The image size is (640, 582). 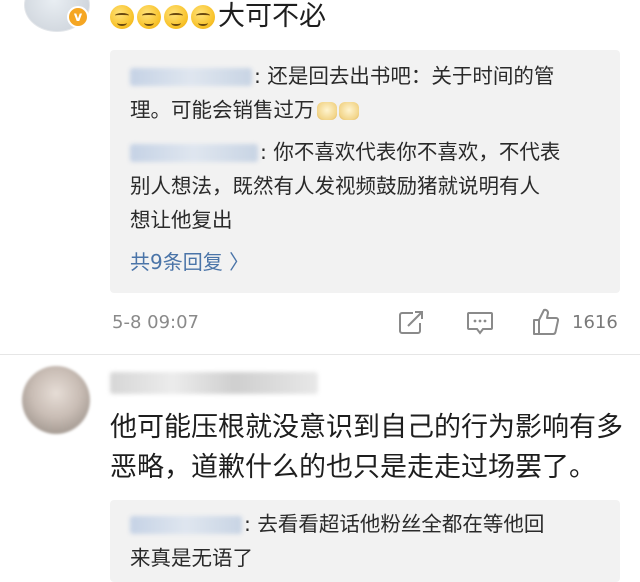 I want to click on commenter-username, so click(x=214, y=383).